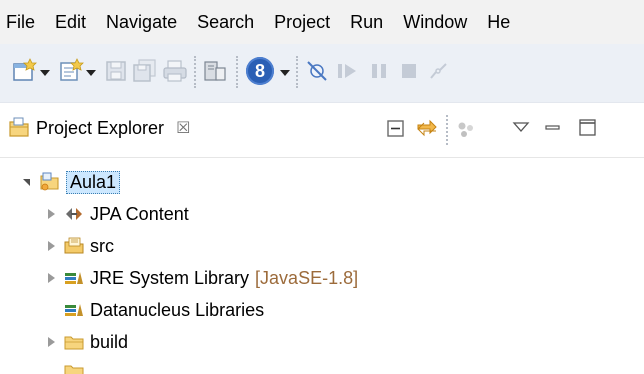 The height and width of the screenshot is (374, 644). Describe the element at coordinates (553, 128) in the screenshot. I see `minimize-icon` at that location.